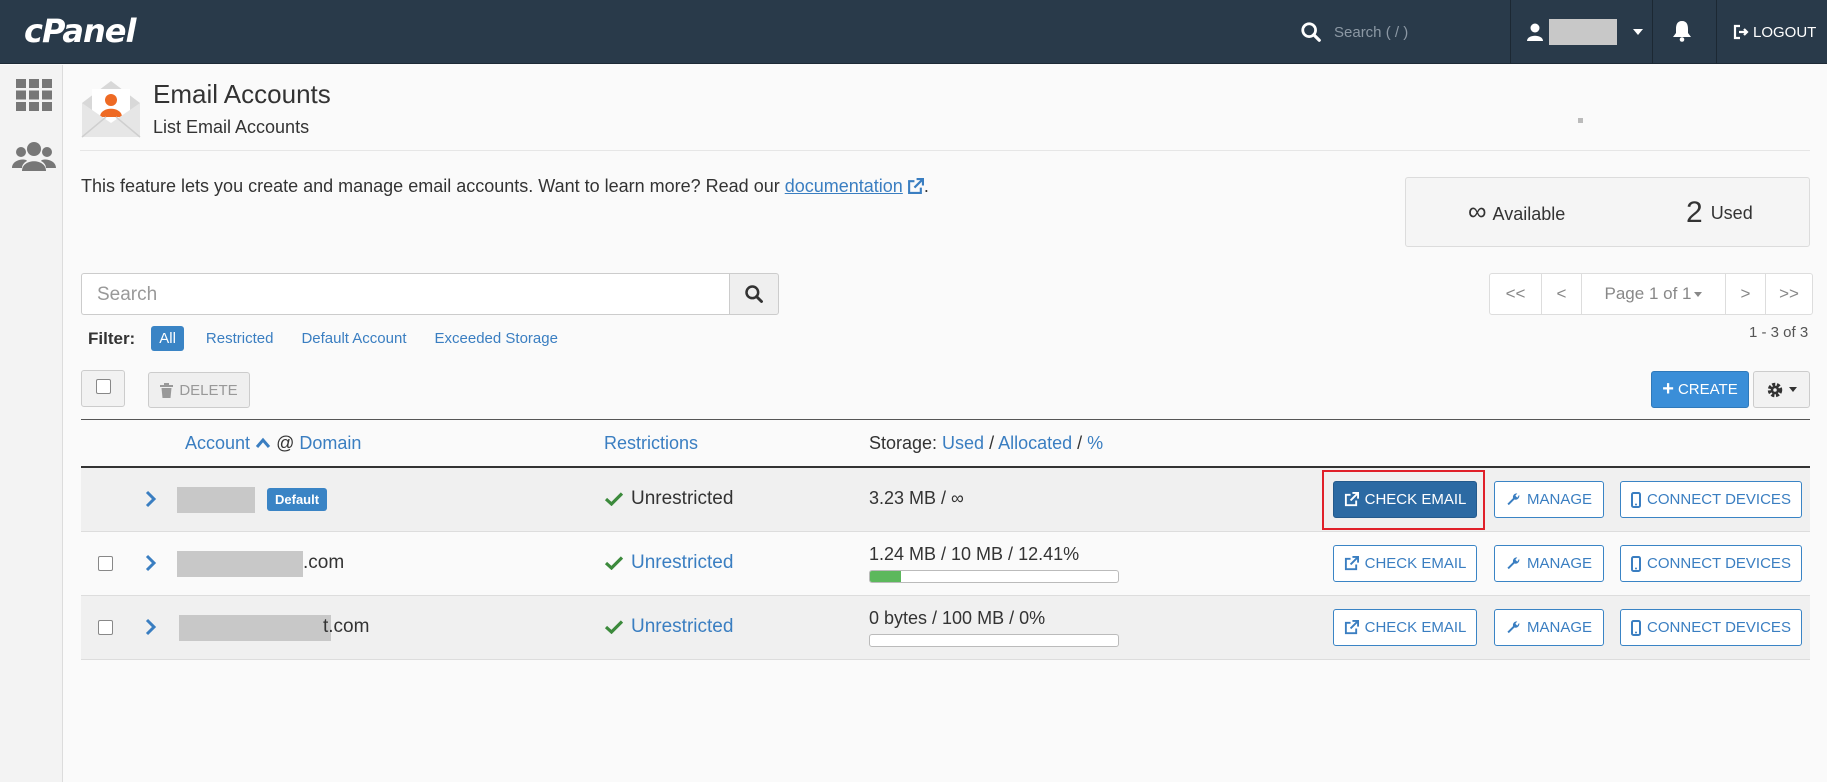  What do you see at coordinates (31, 423) in the screenshot?
I see `sidebar` at bounding box center [31, 423].